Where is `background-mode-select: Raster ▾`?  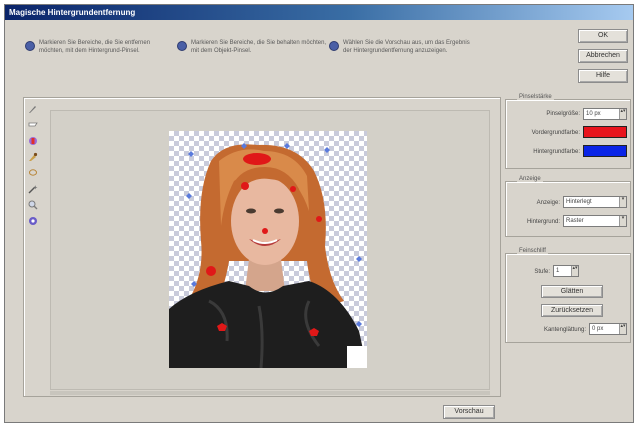
background-mode-select: Raster ▾ is located at coordinates (595, 221).